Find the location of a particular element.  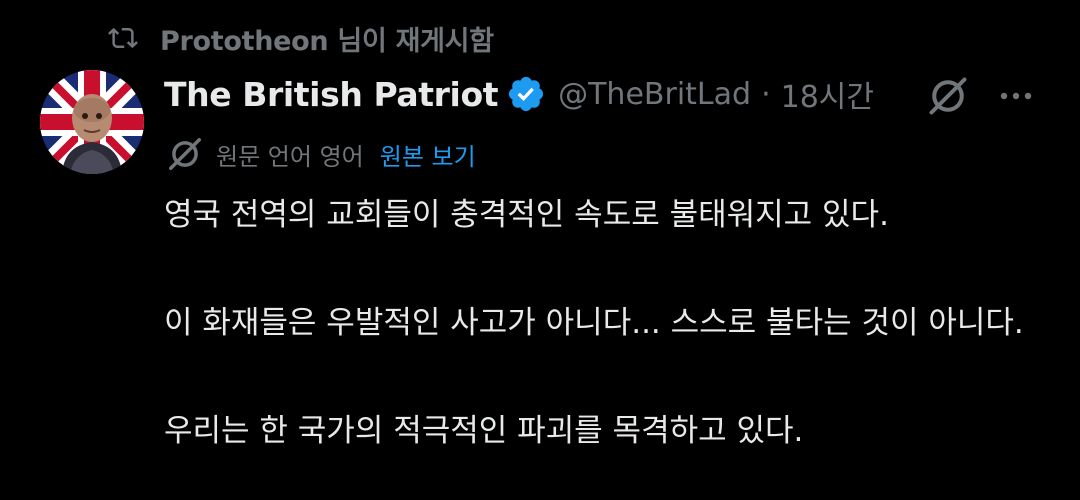

author-display-name: The British Patriot is located at coordinates (331, 94).